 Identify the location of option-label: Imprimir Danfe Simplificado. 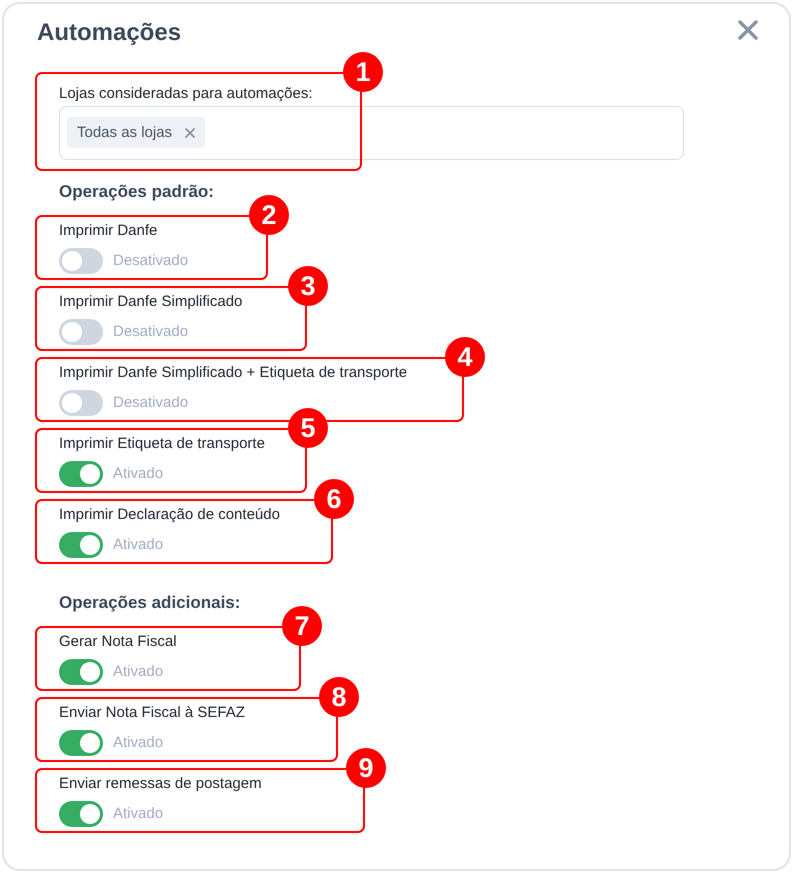
(151, 302).